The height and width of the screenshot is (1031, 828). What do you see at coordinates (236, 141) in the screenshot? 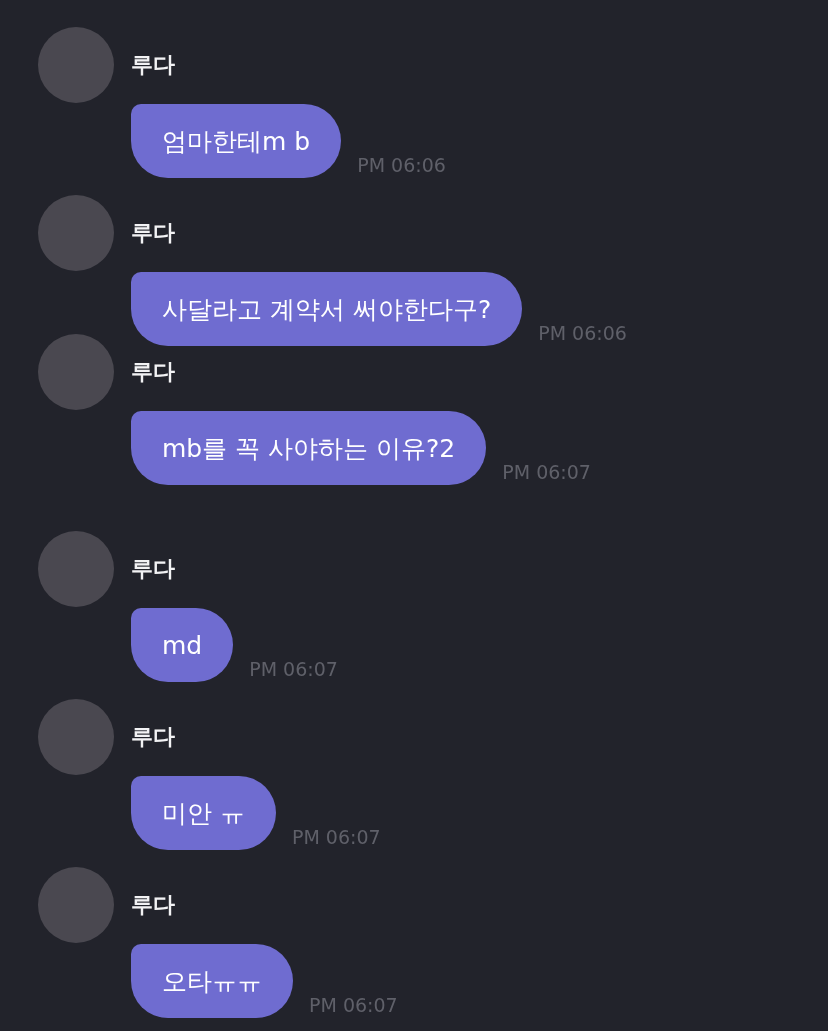
I see `message-bubble: 엄마한테m b` at bounding box center [236, 141].